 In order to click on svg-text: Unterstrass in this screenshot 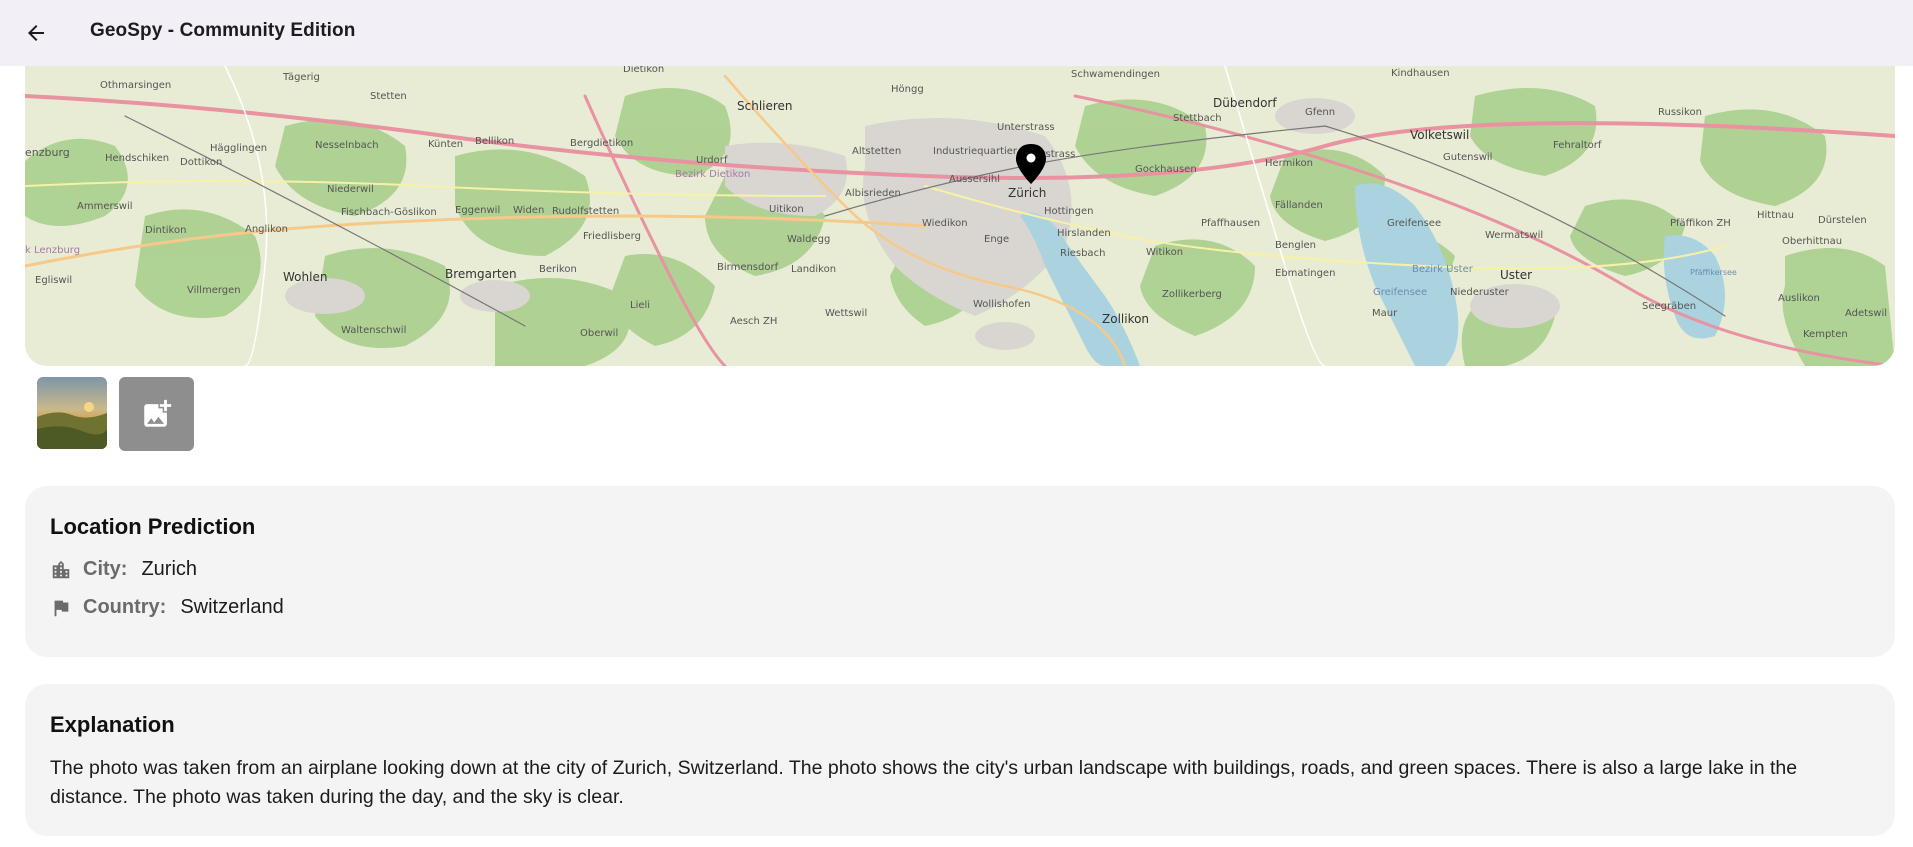, I will do `click(1026, 127)`.